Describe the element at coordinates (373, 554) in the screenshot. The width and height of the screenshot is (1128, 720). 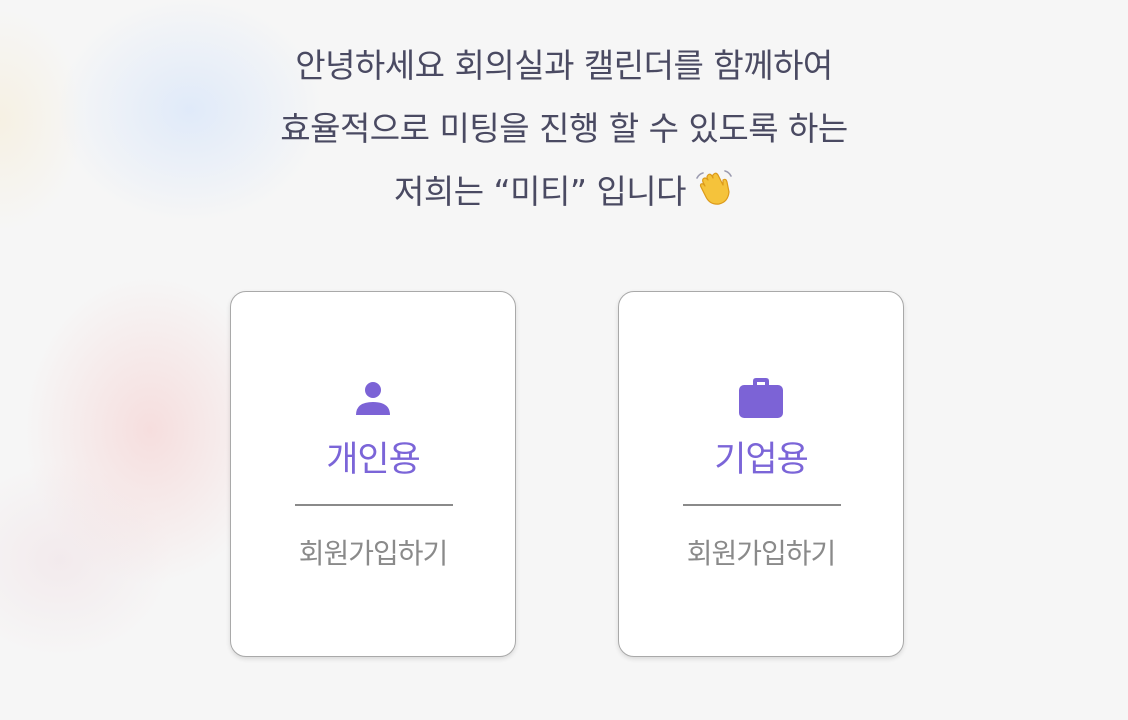
I see `personal-signup-link: 회원가입하기` at that location.